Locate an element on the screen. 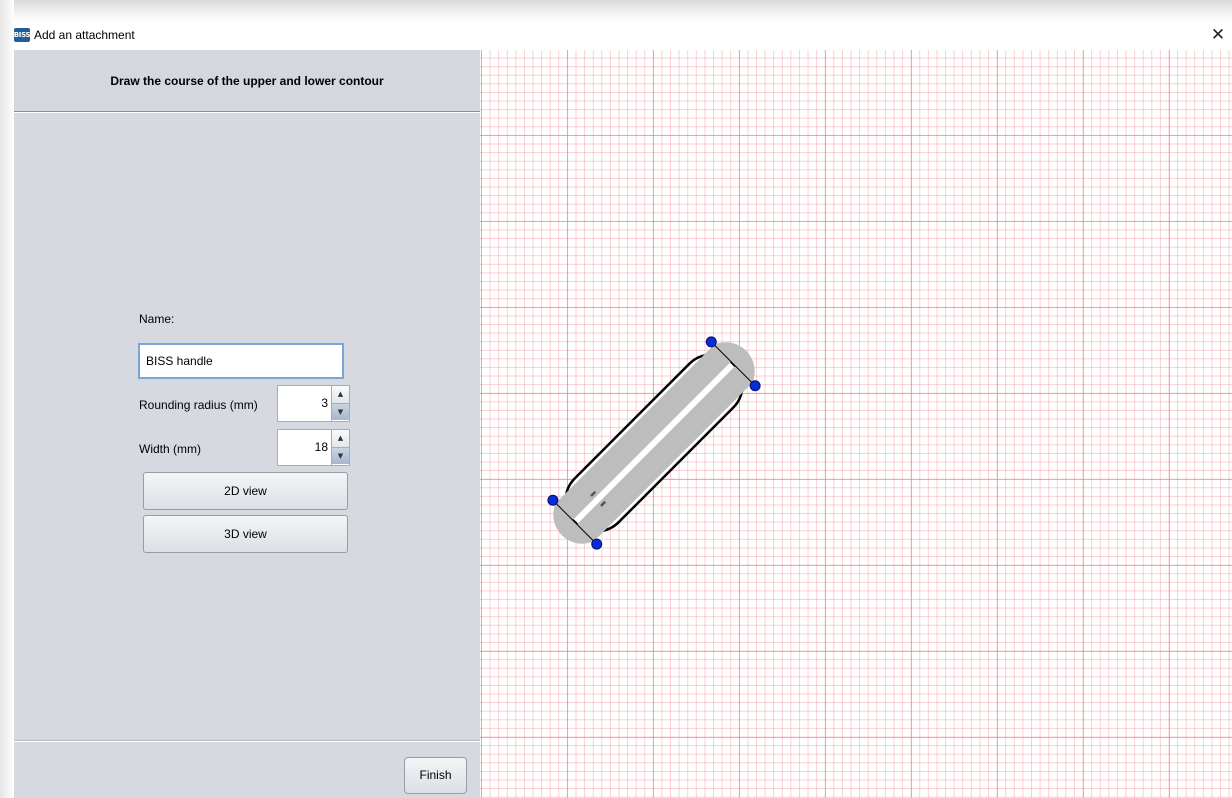 This screenshot has height=798, width=1232. window-title: Add an attachment is located at coordinates (84, 35).